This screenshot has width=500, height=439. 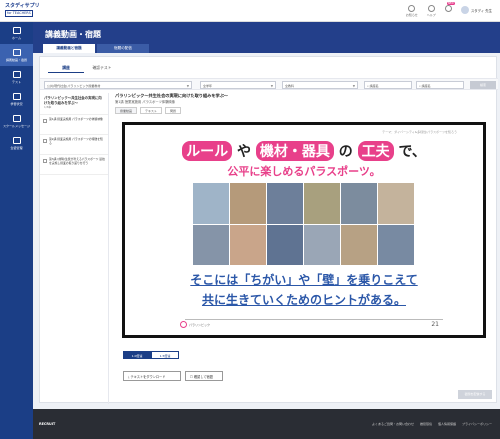 What do you see at coordinates (266, 37) in the screenshot?
I see `page-header: 講義動画・宿題 講義動画と宿題 宿題の配信` at bounding box center [266, 37].